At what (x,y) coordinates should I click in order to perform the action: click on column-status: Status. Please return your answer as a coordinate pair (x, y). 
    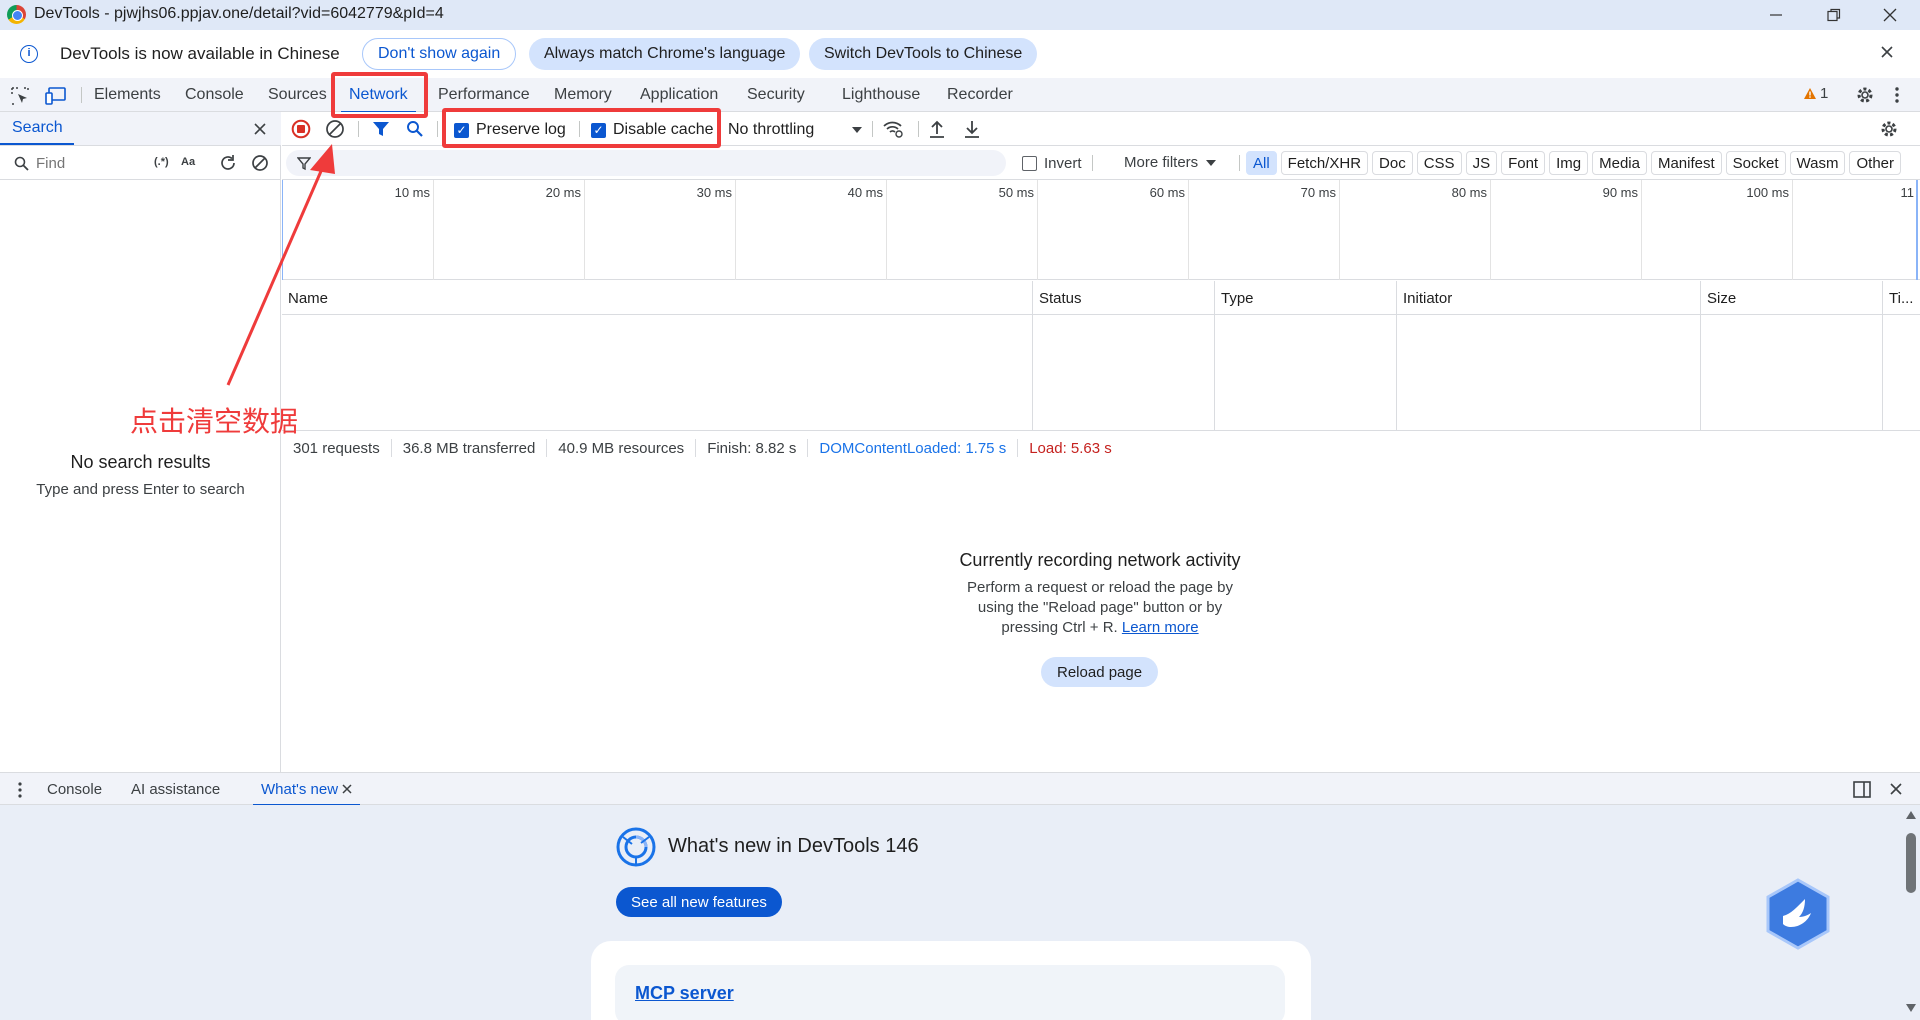
    Looking at the image, I should click on (1123, 298).